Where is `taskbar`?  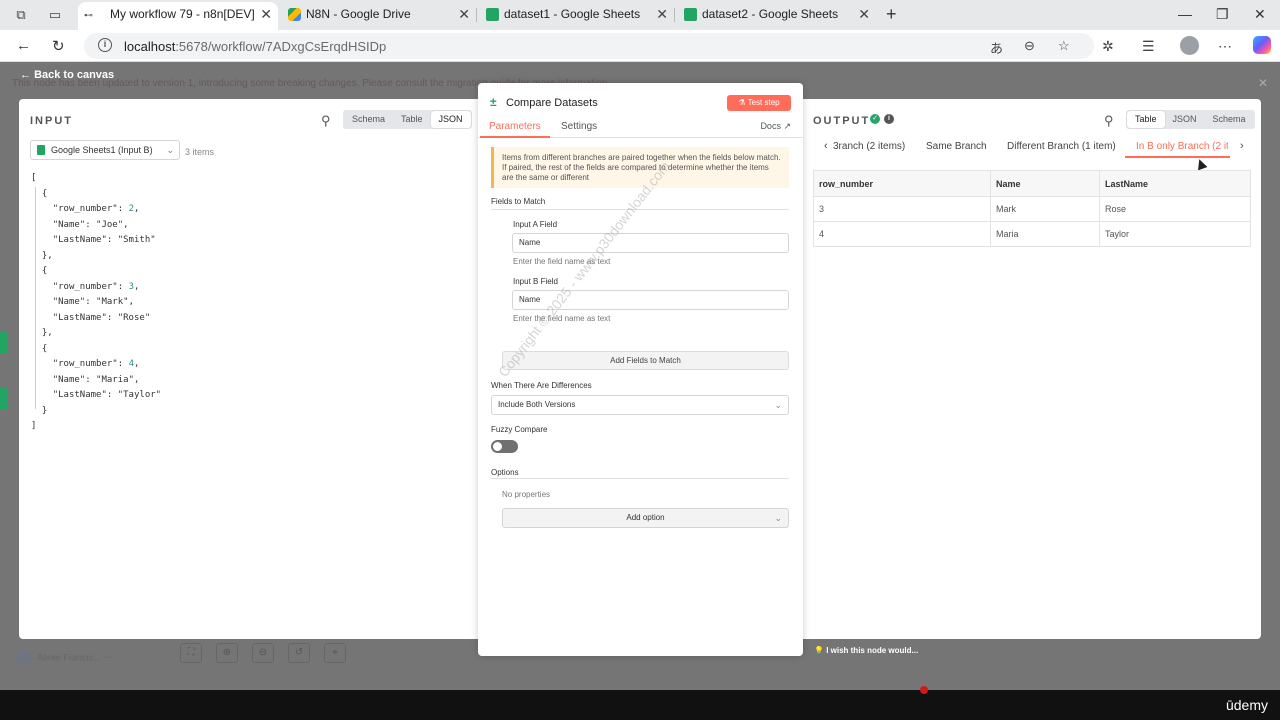
taskbar is located at coordinates (640, 705).